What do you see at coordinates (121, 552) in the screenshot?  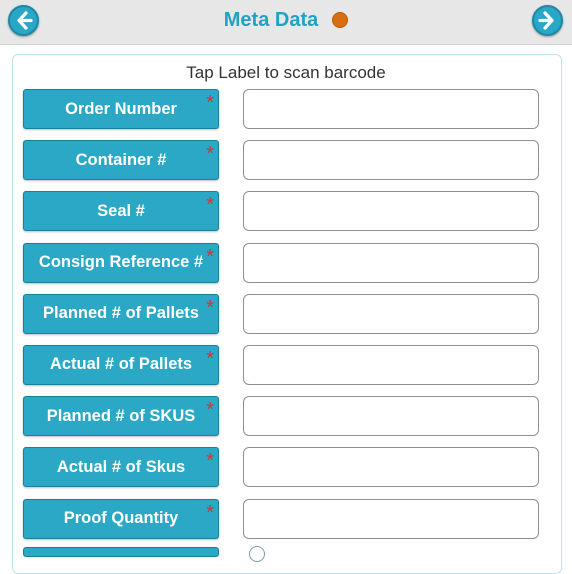 I see `next-field-scan-button` at bounding box center [121, 552].